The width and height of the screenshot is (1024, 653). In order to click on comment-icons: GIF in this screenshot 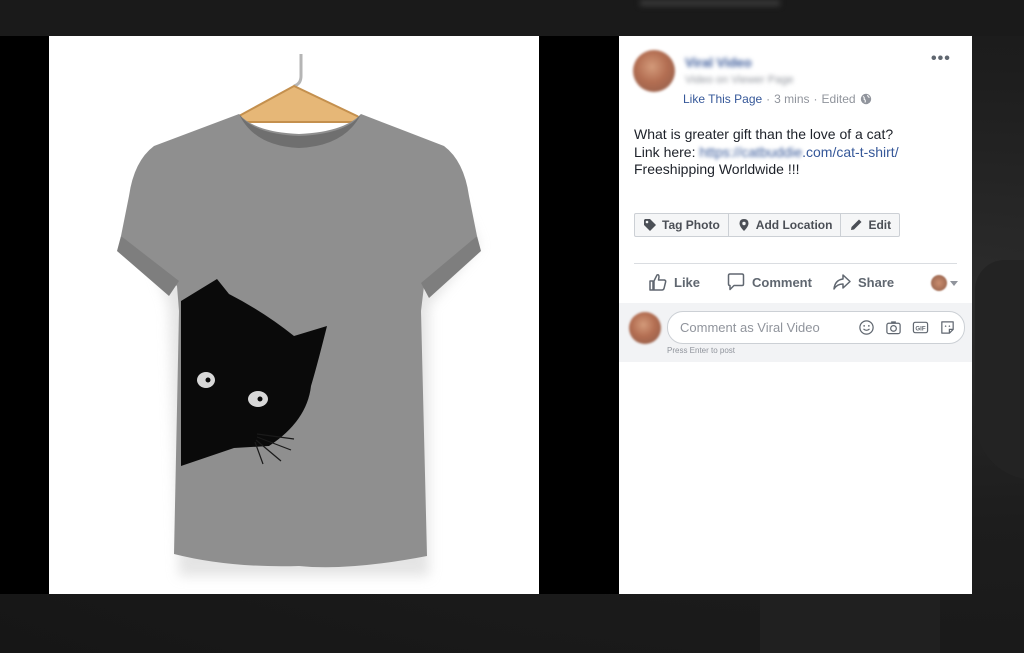, I will do `click(907, 327)`.